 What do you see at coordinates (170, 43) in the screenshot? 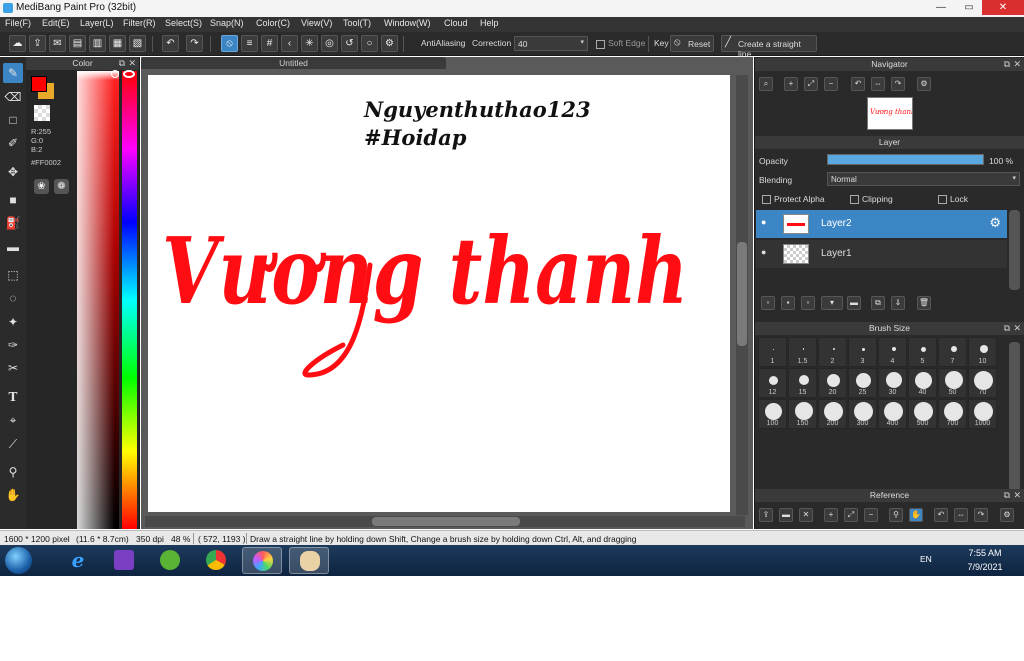
I see `undo-icon: ↶` at bounding box center [170, 43].